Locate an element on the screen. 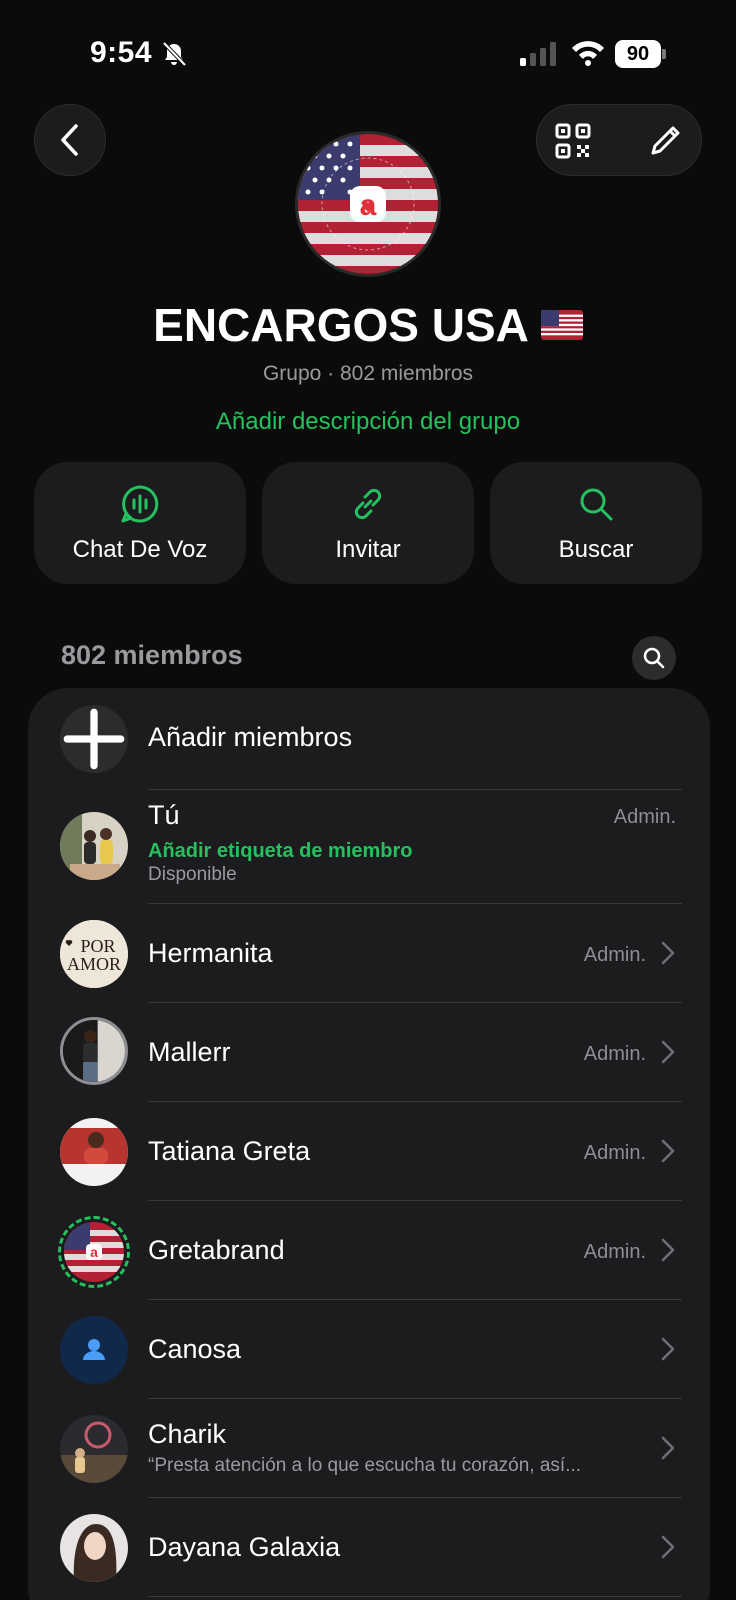 The height and width of the screenshot is (1600, 736). member-row: POR AMOR Hermanita Admin. is located at coordinates (369, 953).